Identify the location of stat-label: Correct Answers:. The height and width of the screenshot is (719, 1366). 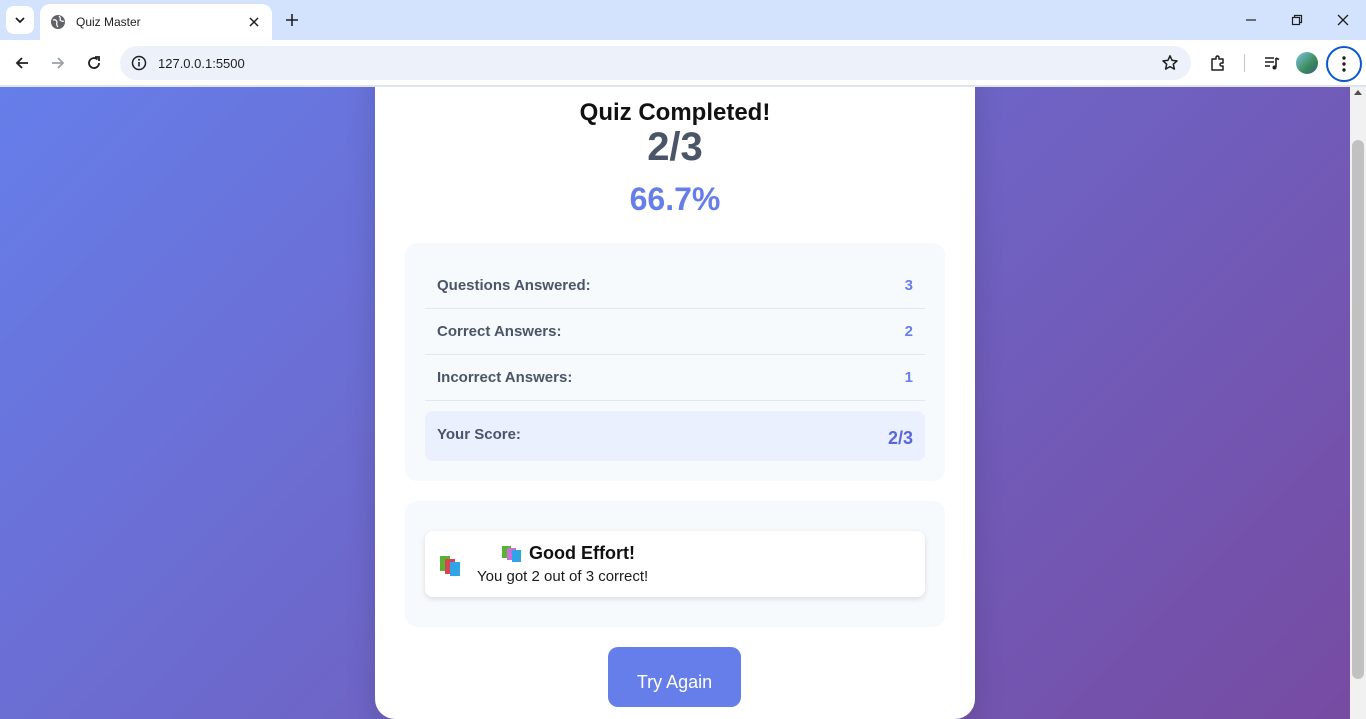
(499, 331).